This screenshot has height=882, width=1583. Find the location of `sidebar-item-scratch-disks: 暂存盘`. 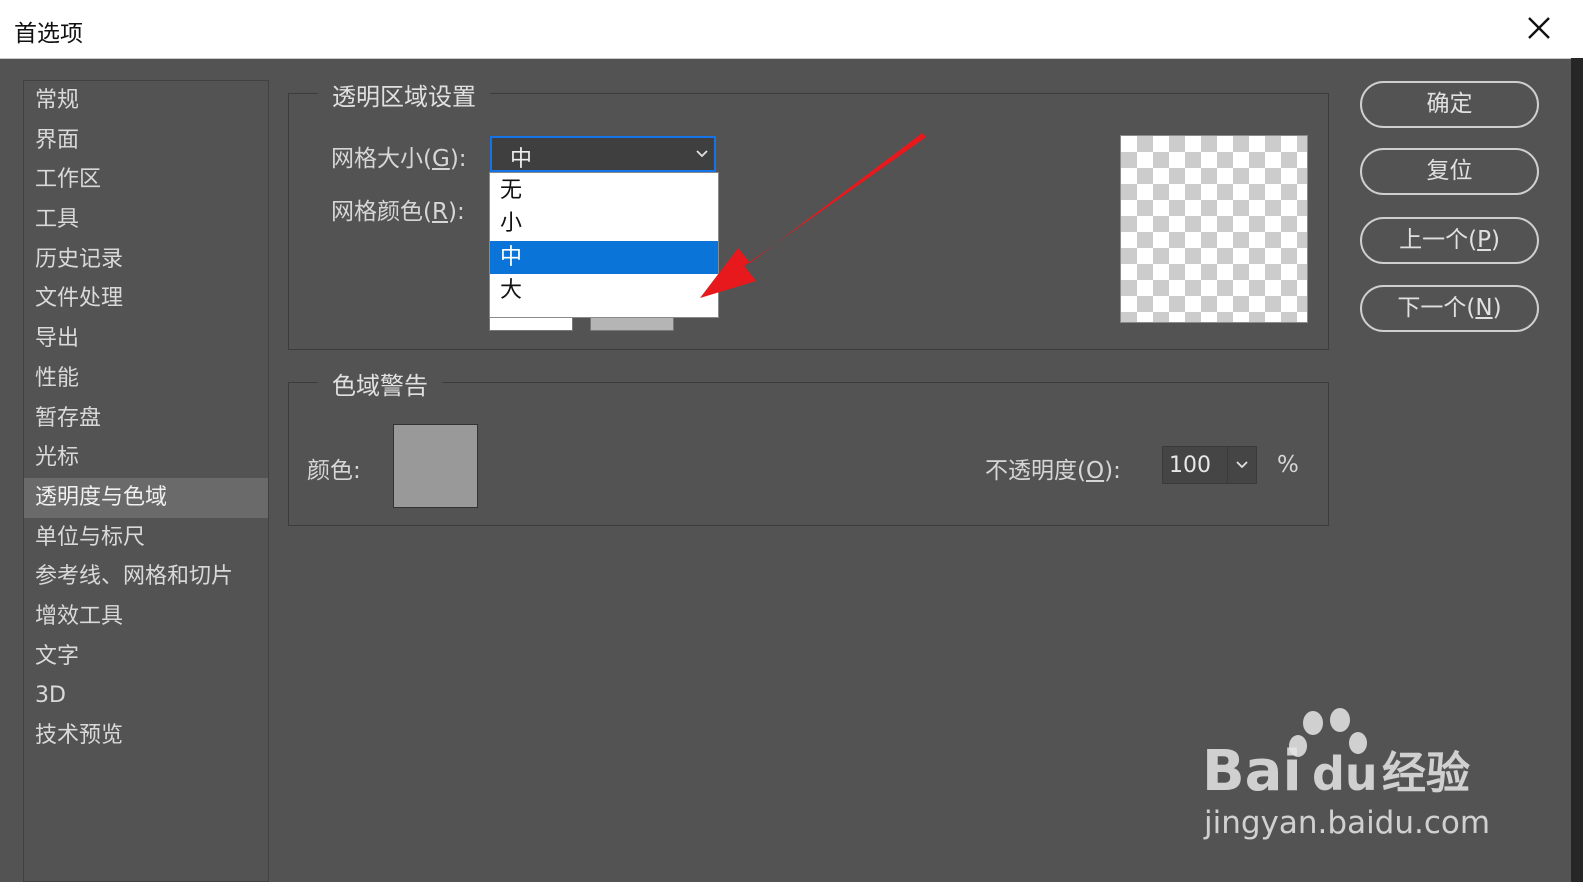

sidebar-item-scratch-disks: 暂存盘 is located at coordinates (146, 419).